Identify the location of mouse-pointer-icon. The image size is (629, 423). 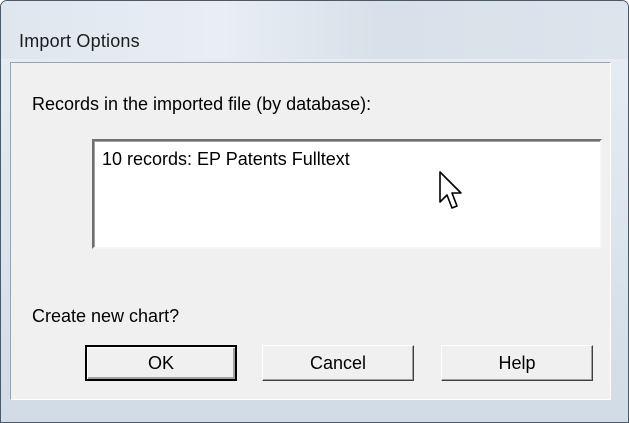
(450, 190).